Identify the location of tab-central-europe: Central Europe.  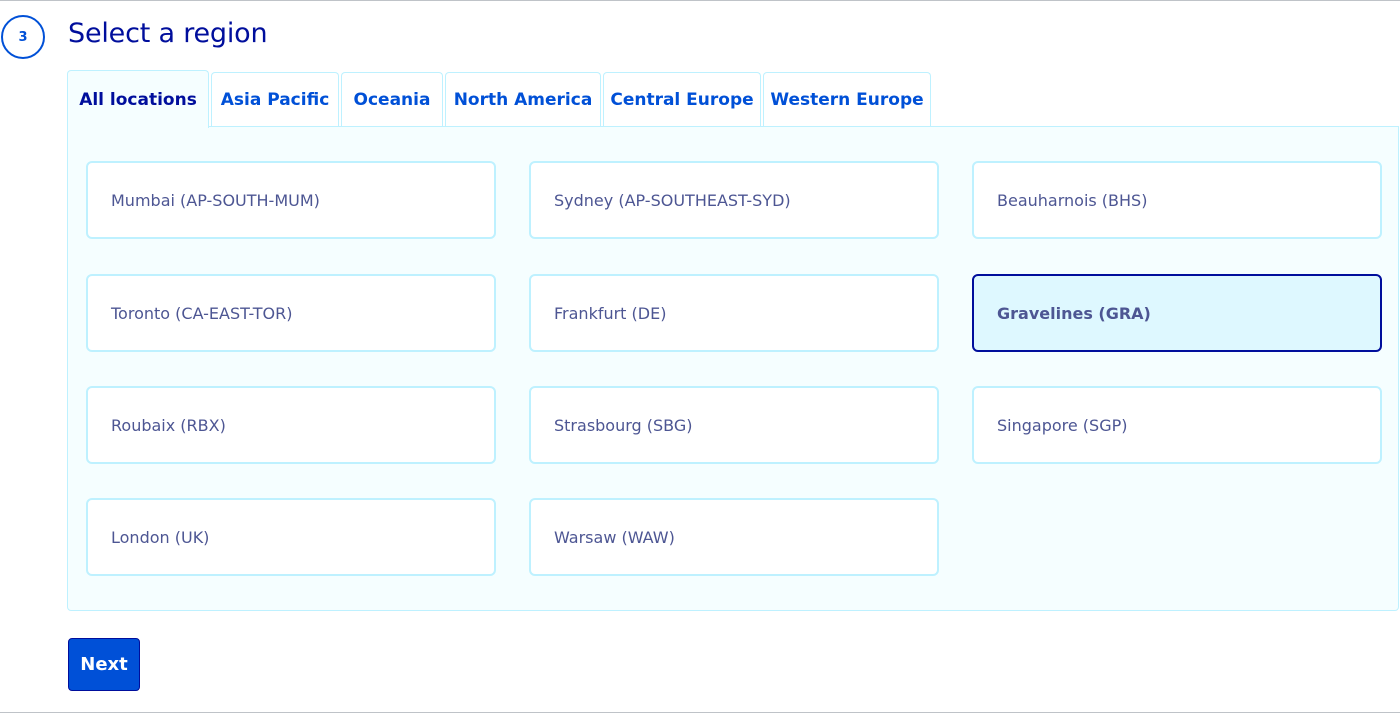
(682, 99).